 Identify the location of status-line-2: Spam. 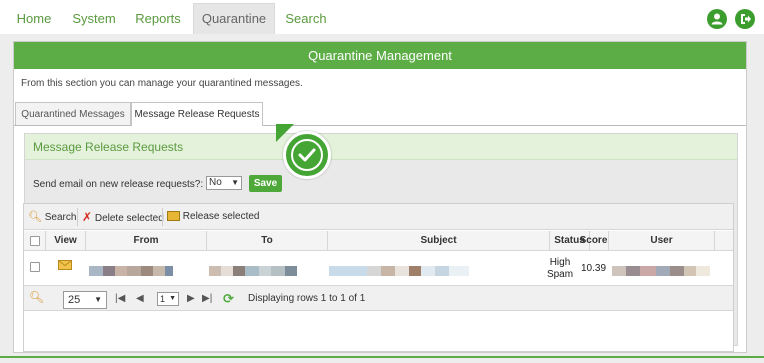
(560, 274).